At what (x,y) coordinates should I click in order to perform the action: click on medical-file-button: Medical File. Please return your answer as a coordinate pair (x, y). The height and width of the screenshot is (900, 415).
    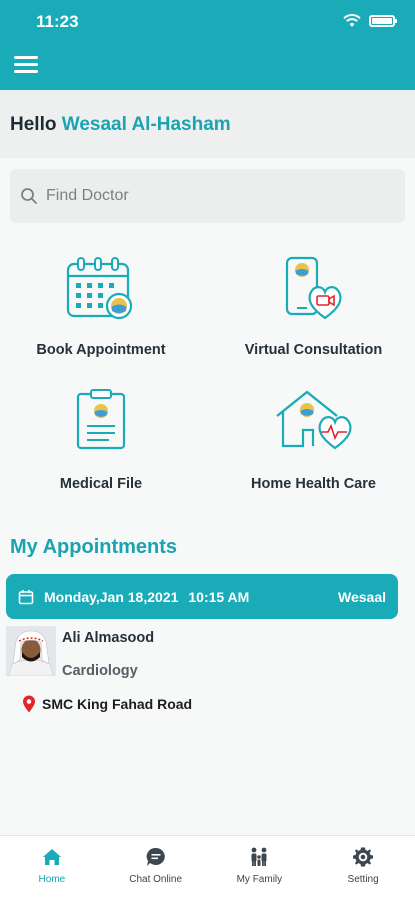
    Looking at the image, I should click on (101, 440).